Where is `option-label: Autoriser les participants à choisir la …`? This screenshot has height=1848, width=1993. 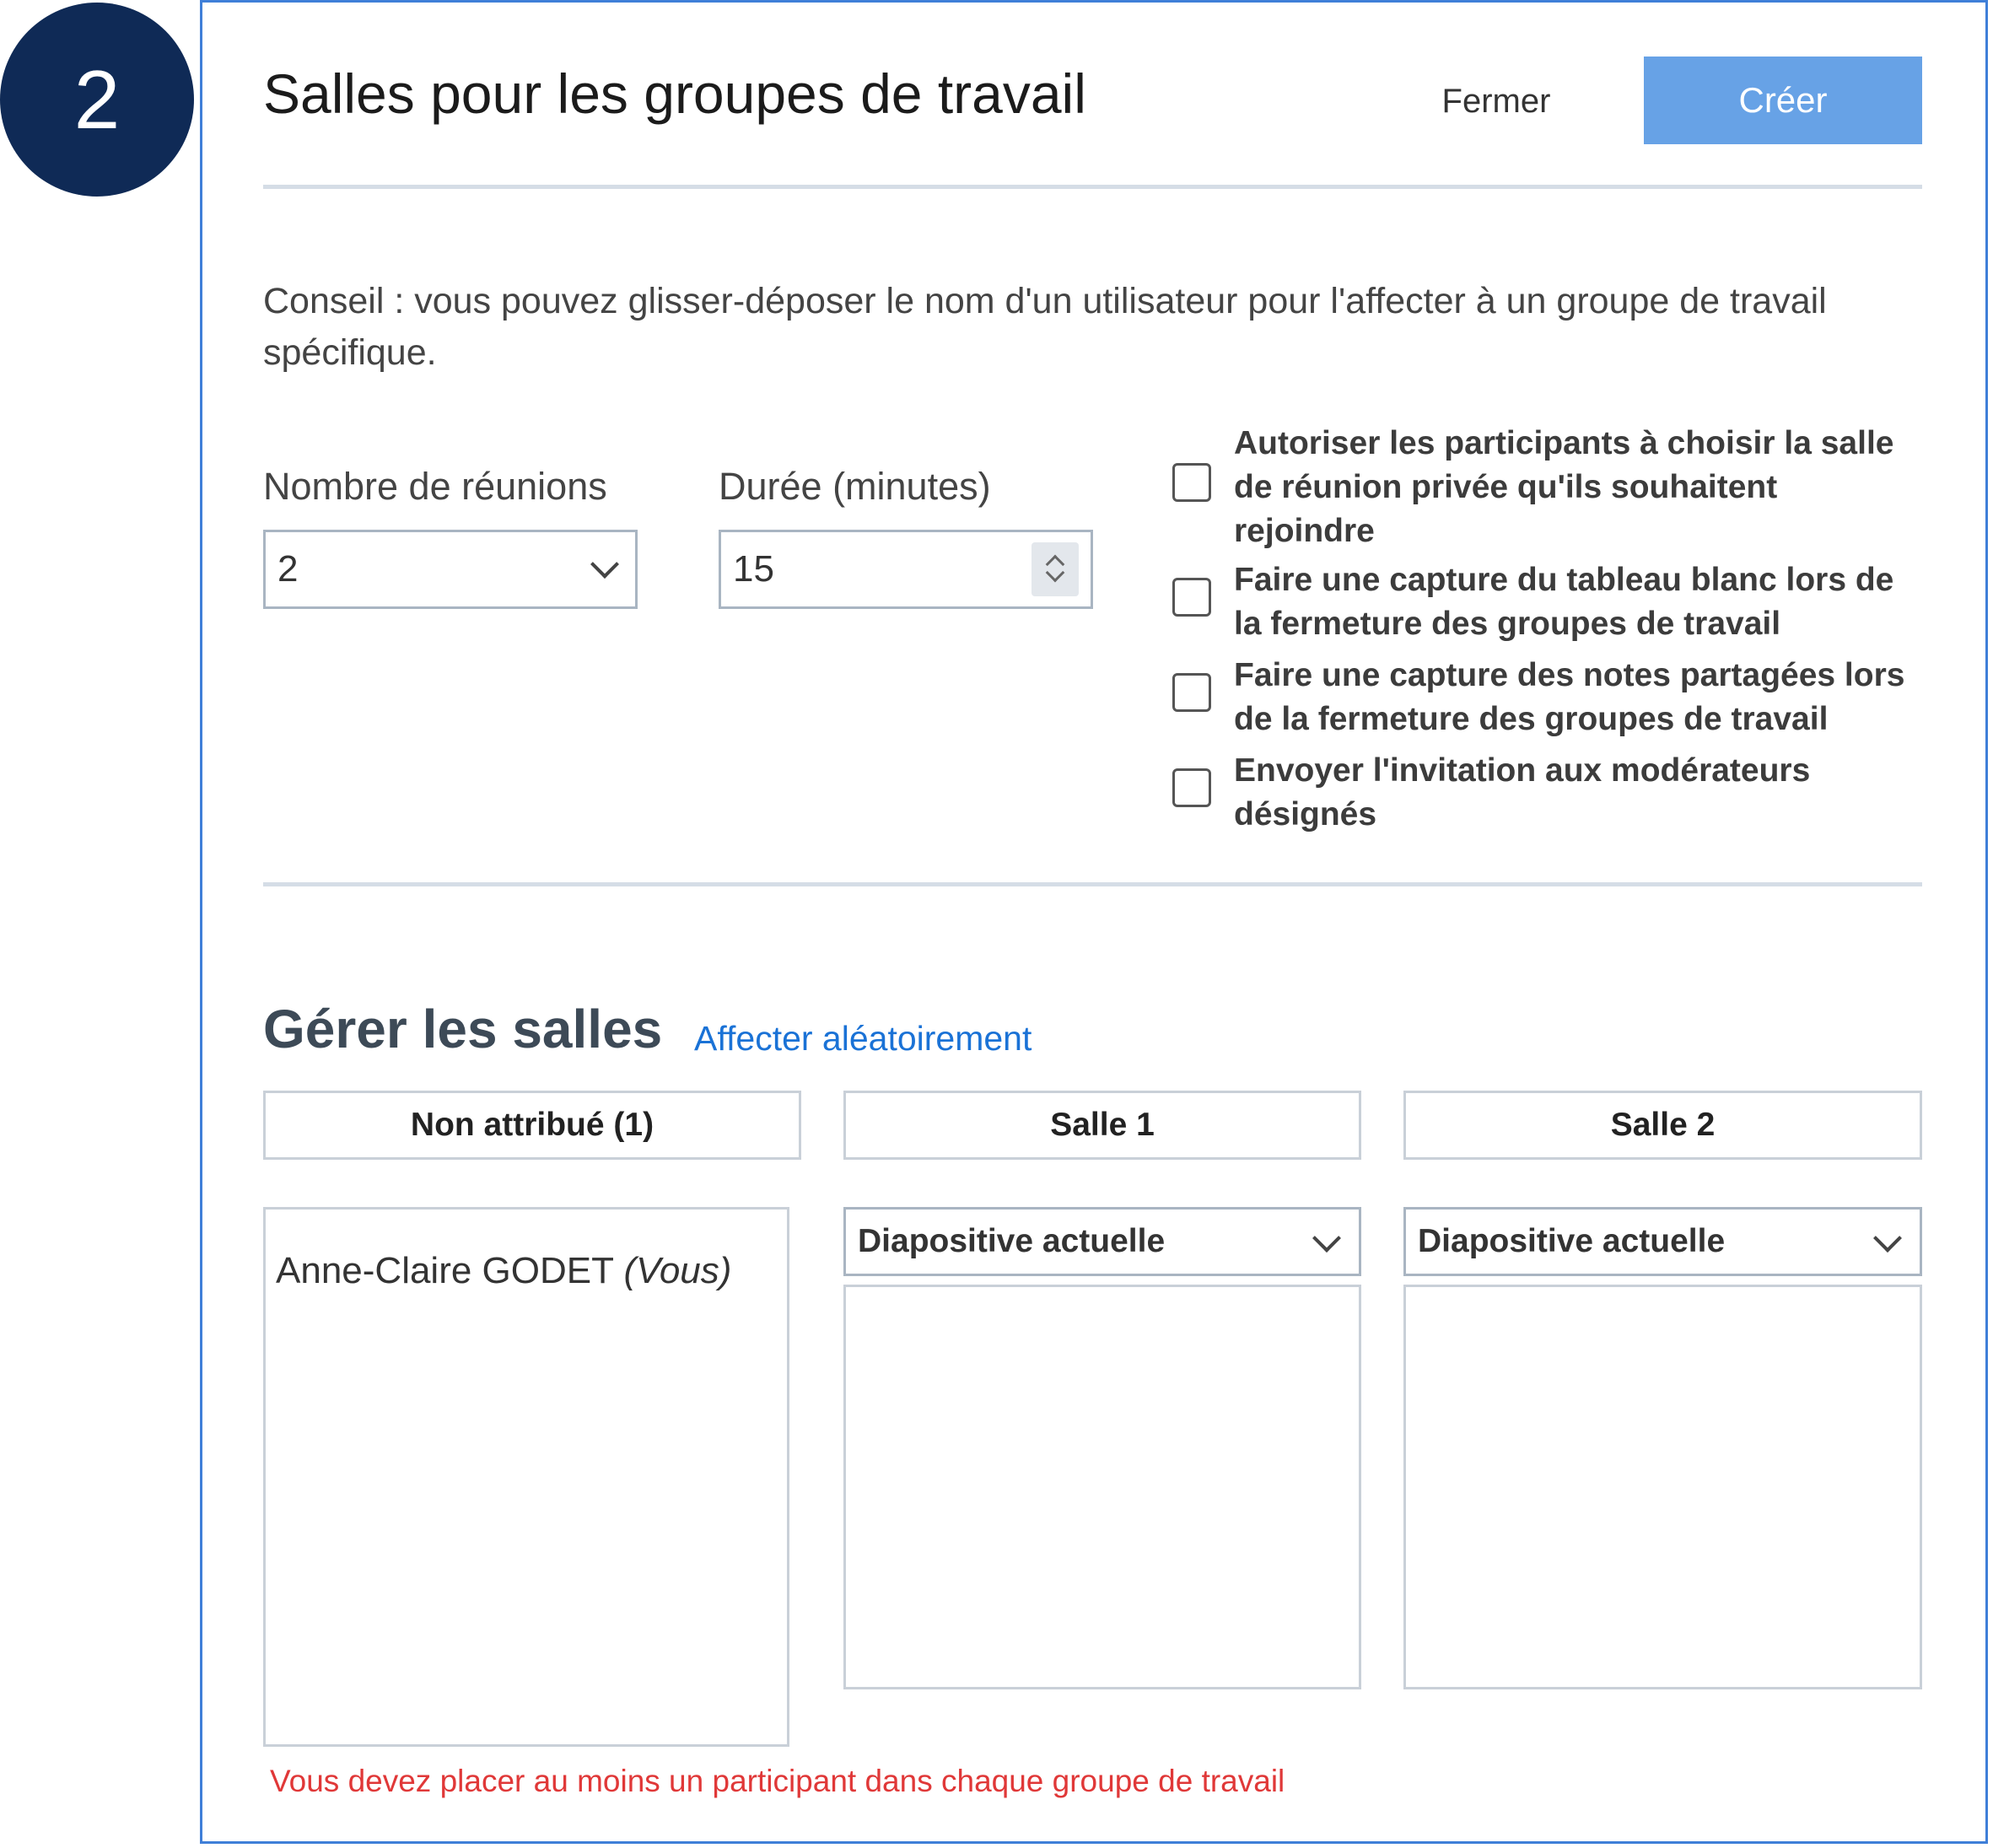
option-label: Autoriser les participants à choisir la … is located at coordinates (1564, 487).